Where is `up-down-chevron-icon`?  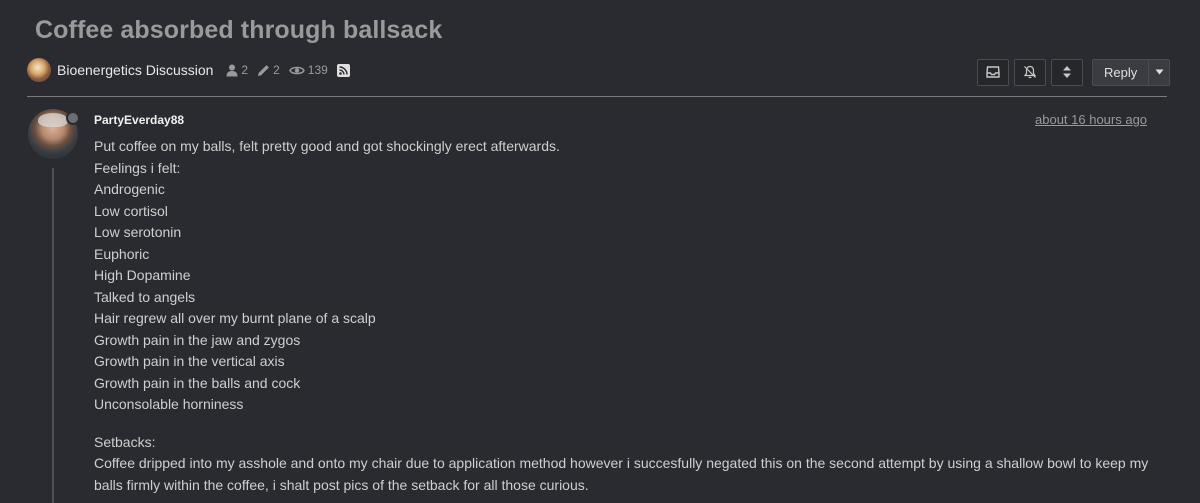
up-down-chevron-icon is located at coordinates (1067, 72).